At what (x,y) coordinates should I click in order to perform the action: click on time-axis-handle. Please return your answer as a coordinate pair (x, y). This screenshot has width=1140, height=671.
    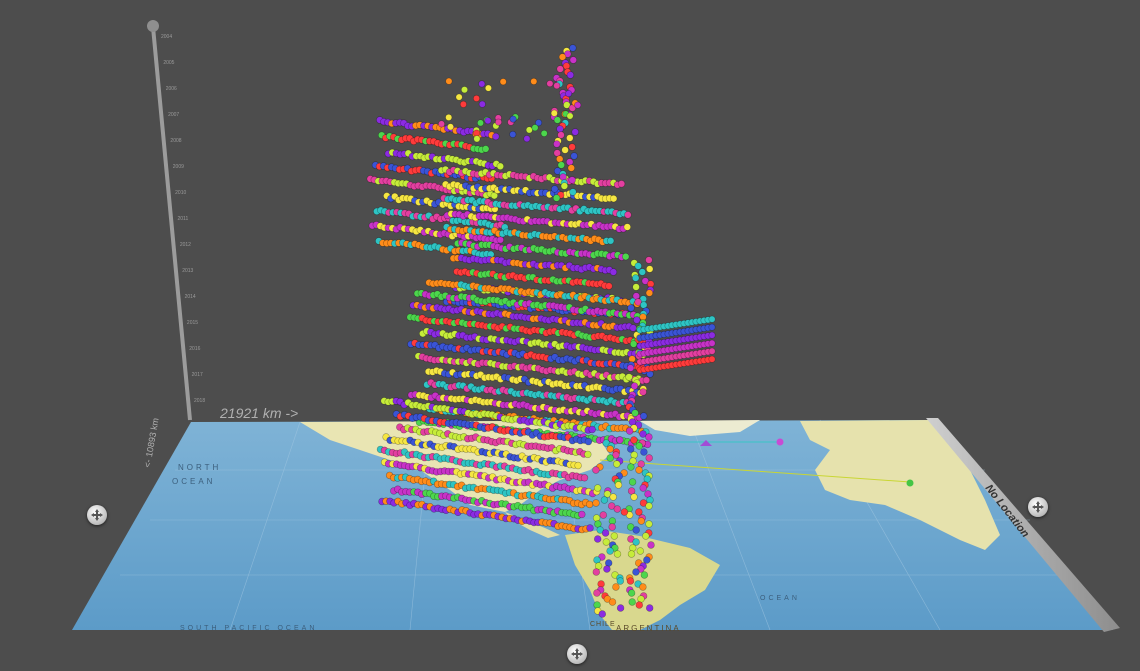
    Looking at the image, I should click on (153, 26).